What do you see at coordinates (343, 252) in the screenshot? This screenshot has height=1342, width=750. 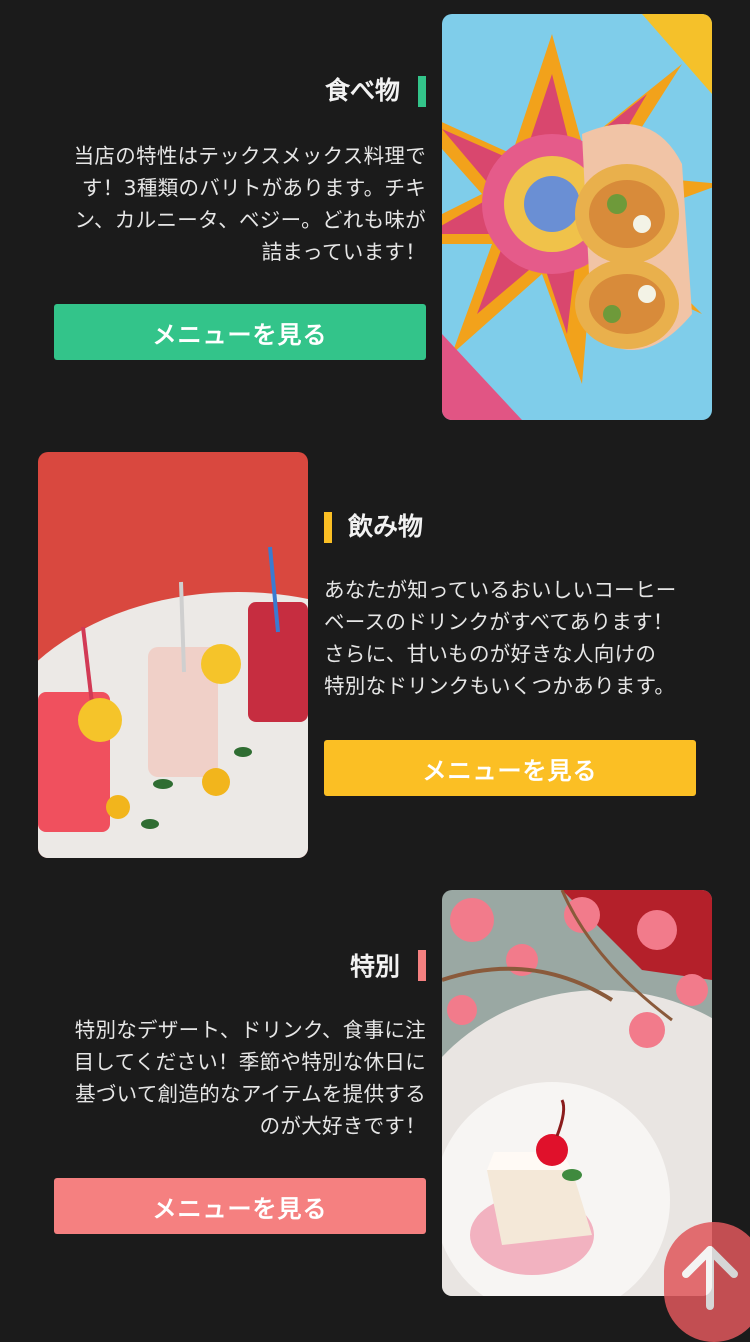 I see `food-desc-line: 詰まっています！` at bounding box center [343, 252].